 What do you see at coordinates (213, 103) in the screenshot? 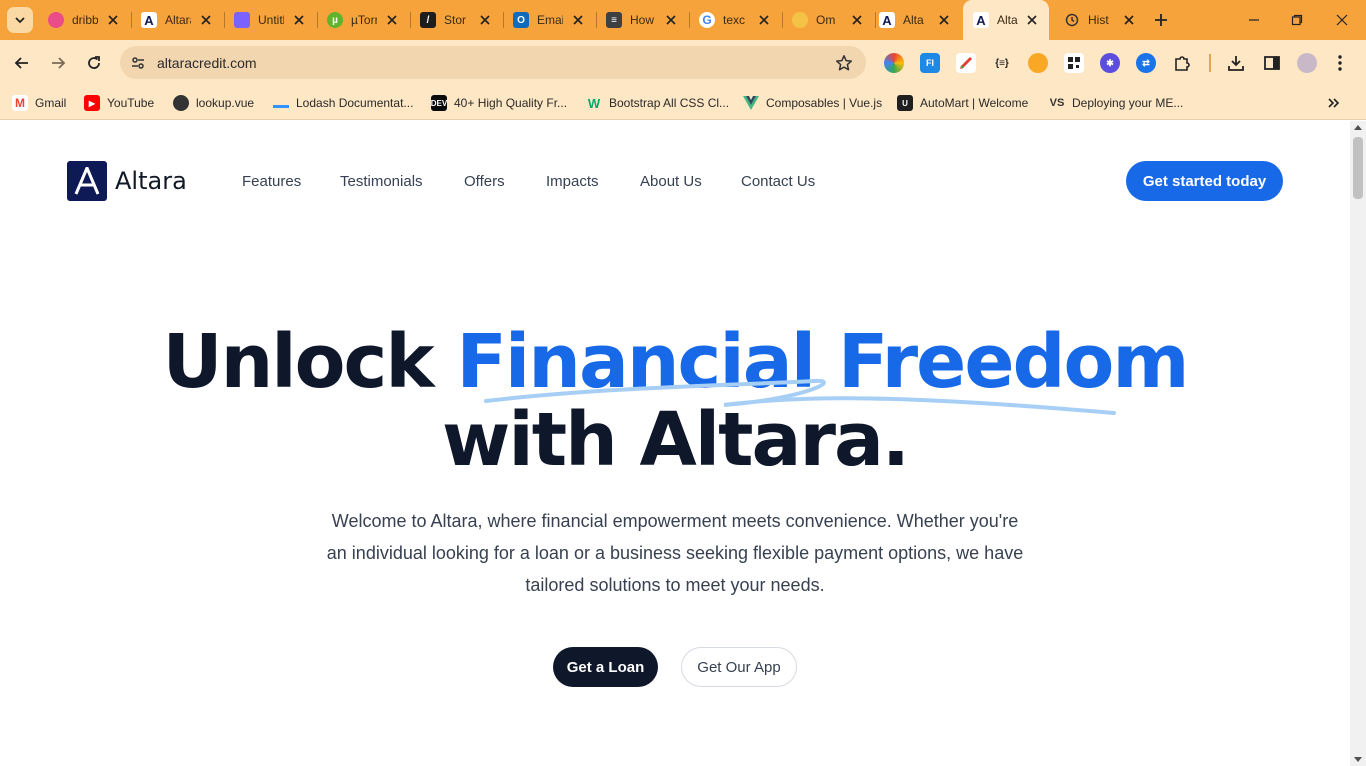
I see `bookmark-item: lookup.vue` at bounding box center [213, 103].